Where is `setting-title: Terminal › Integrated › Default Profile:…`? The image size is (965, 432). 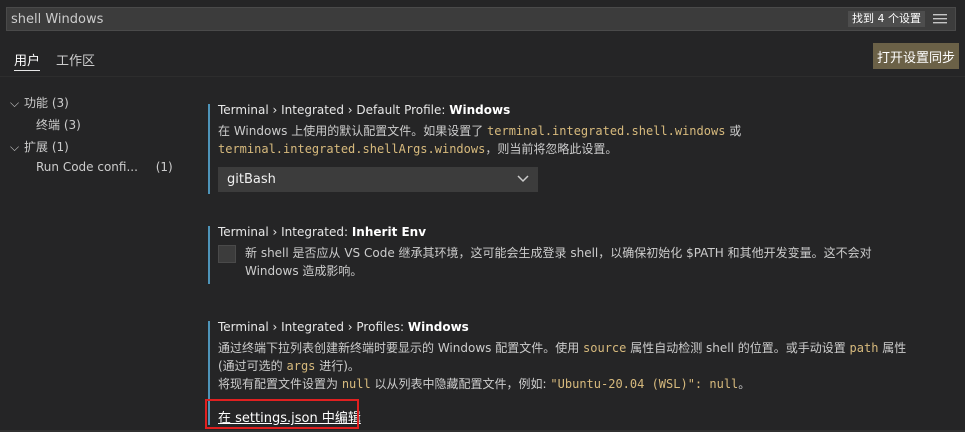 setting-title: Terminal › Integrated › Default Profile:… is located at coordinates (364, 110).